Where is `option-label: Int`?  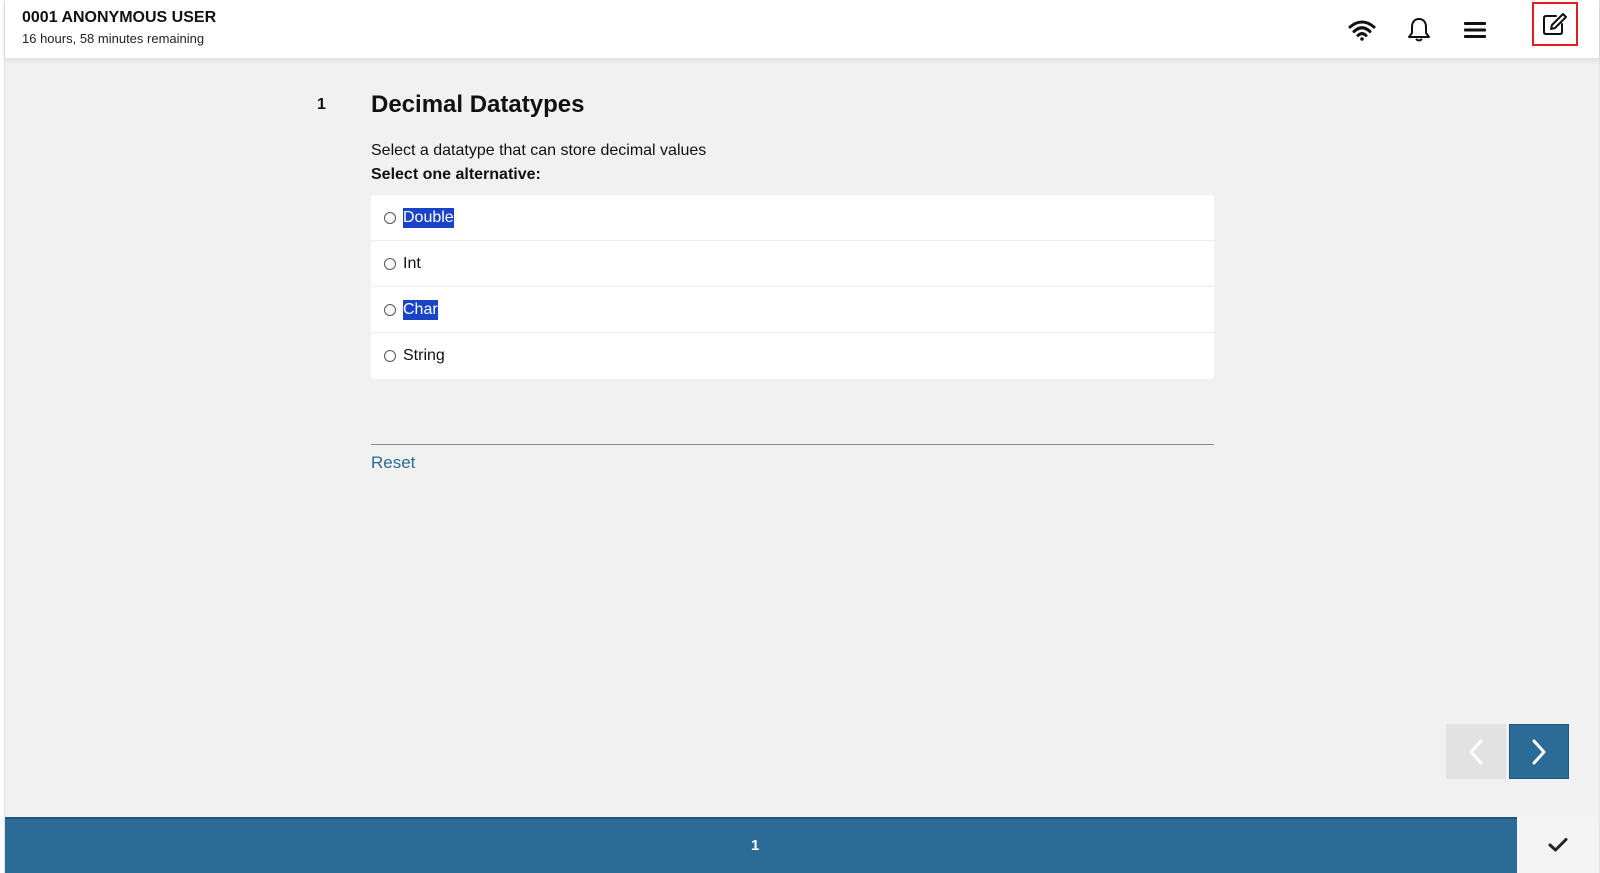 option-label: Int is located at coordinates (412, 263).